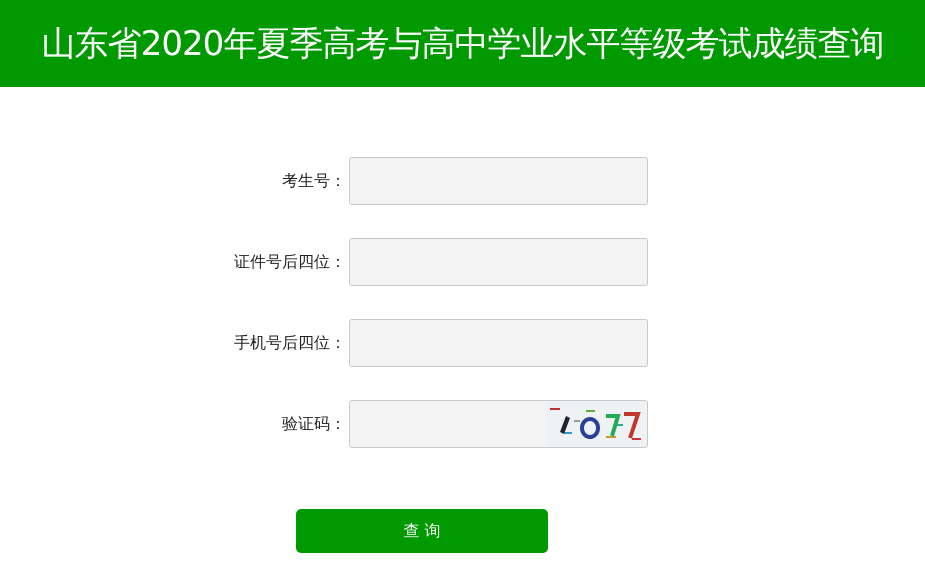 This screenshot has height=588, width=925. Describe the element at coordinates (313, 424) in the screenshot. I see `field-label: 验证码：` at that location.